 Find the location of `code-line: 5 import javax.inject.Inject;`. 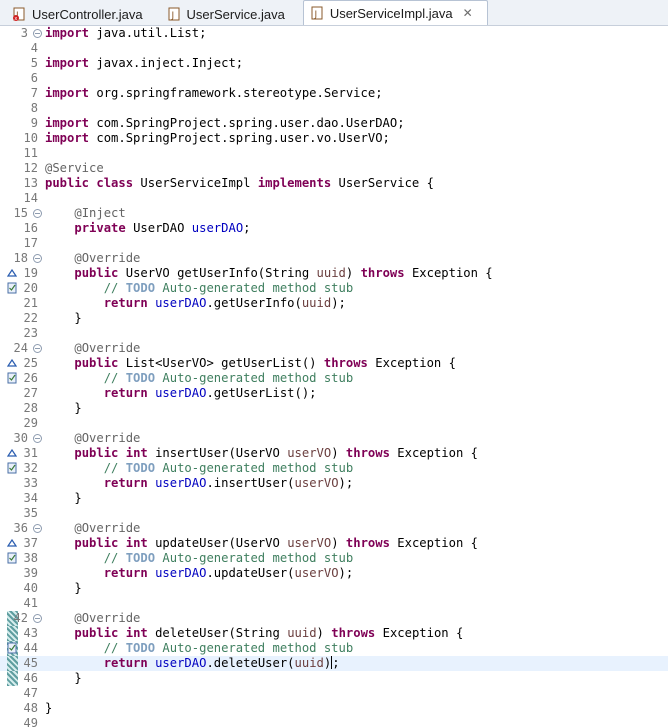

code-line: 5 import javax.inject.Inject; is located at coordinates (334, 63).